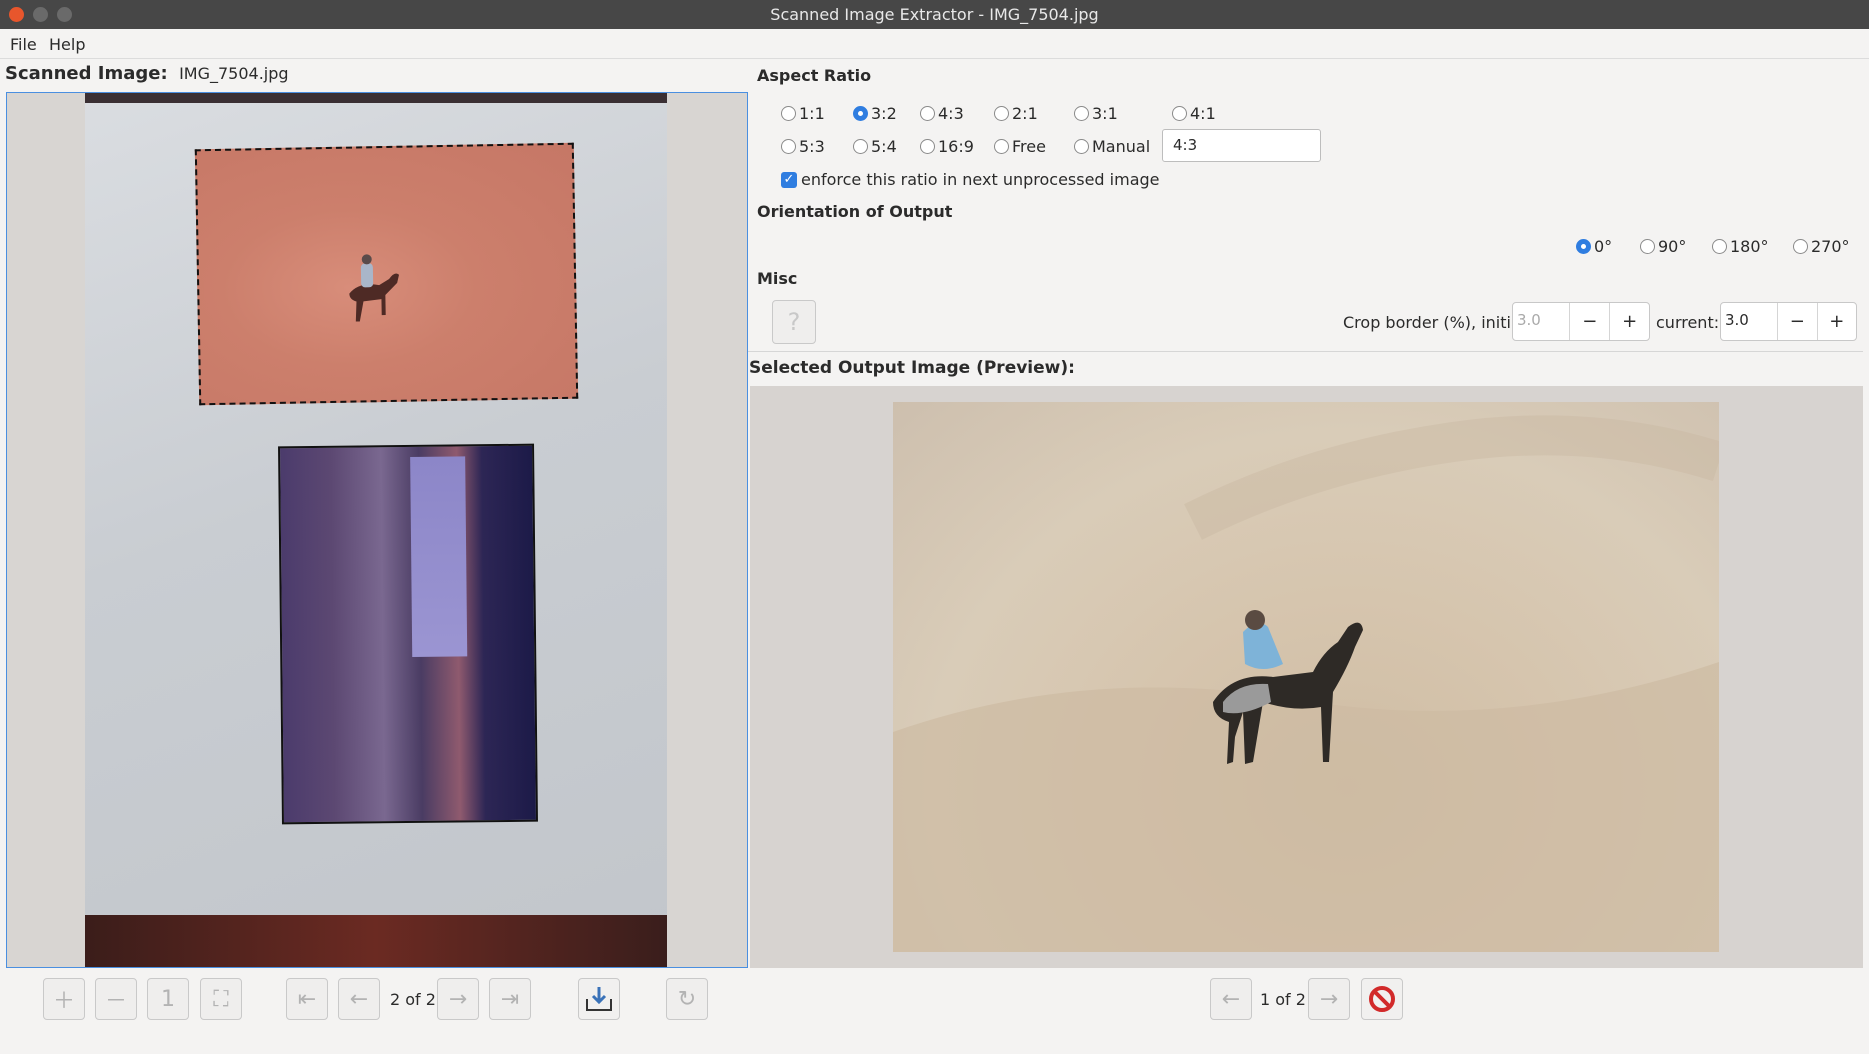  I want to click on aspect-option-5-4: 5:4, so click(875, 146).